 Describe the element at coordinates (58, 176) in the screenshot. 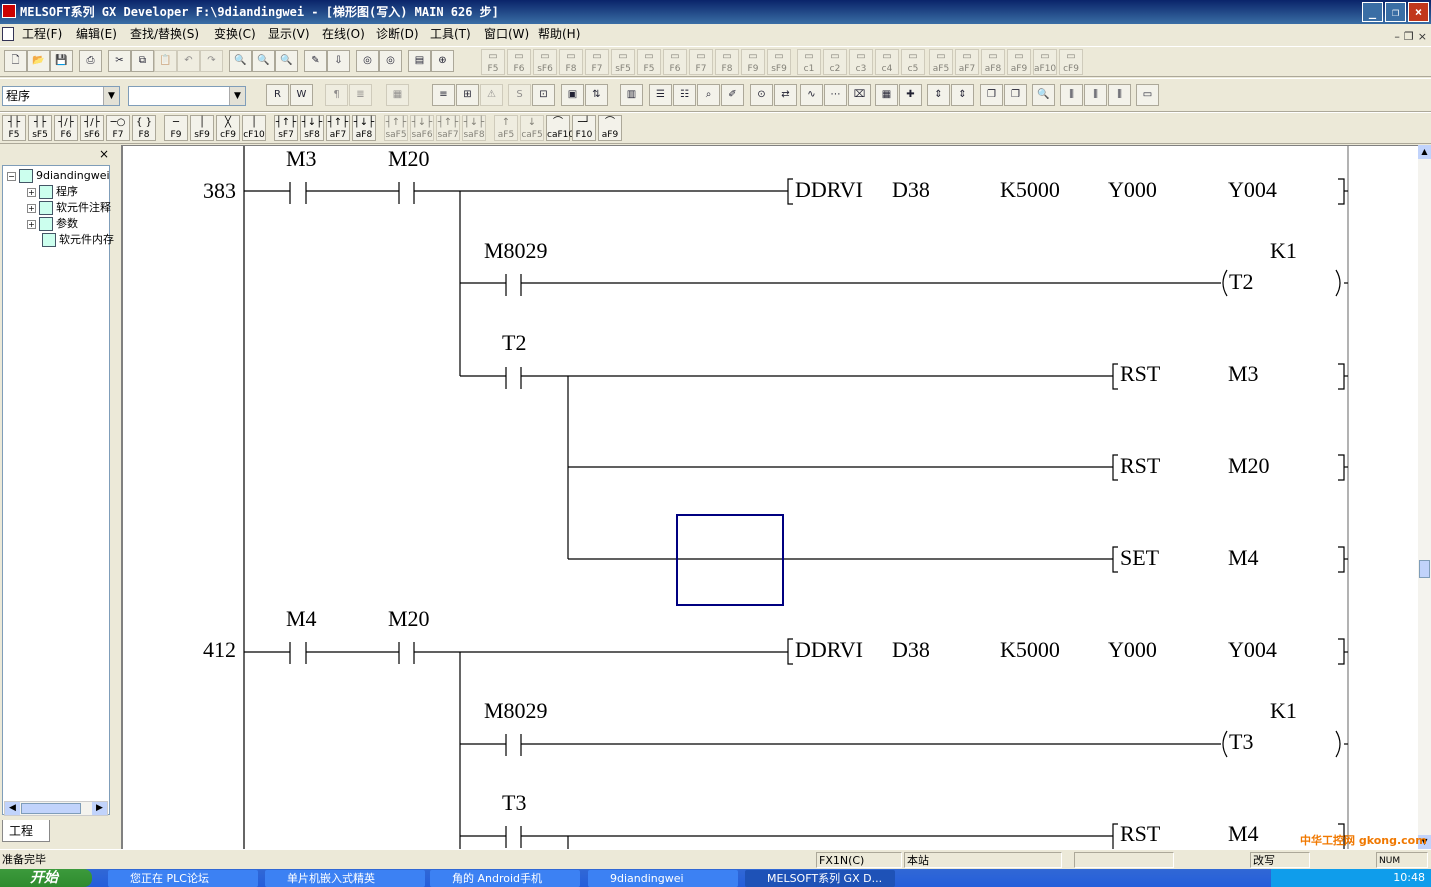

I see `tree-item-root: − 9diandingwei` at that location.